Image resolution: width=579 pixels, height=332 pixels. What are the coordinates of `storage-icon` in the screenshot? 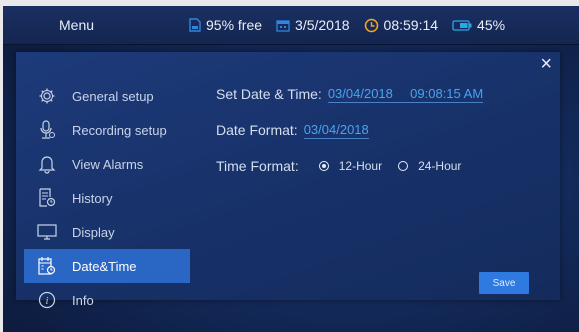 It's located at (195, 25).